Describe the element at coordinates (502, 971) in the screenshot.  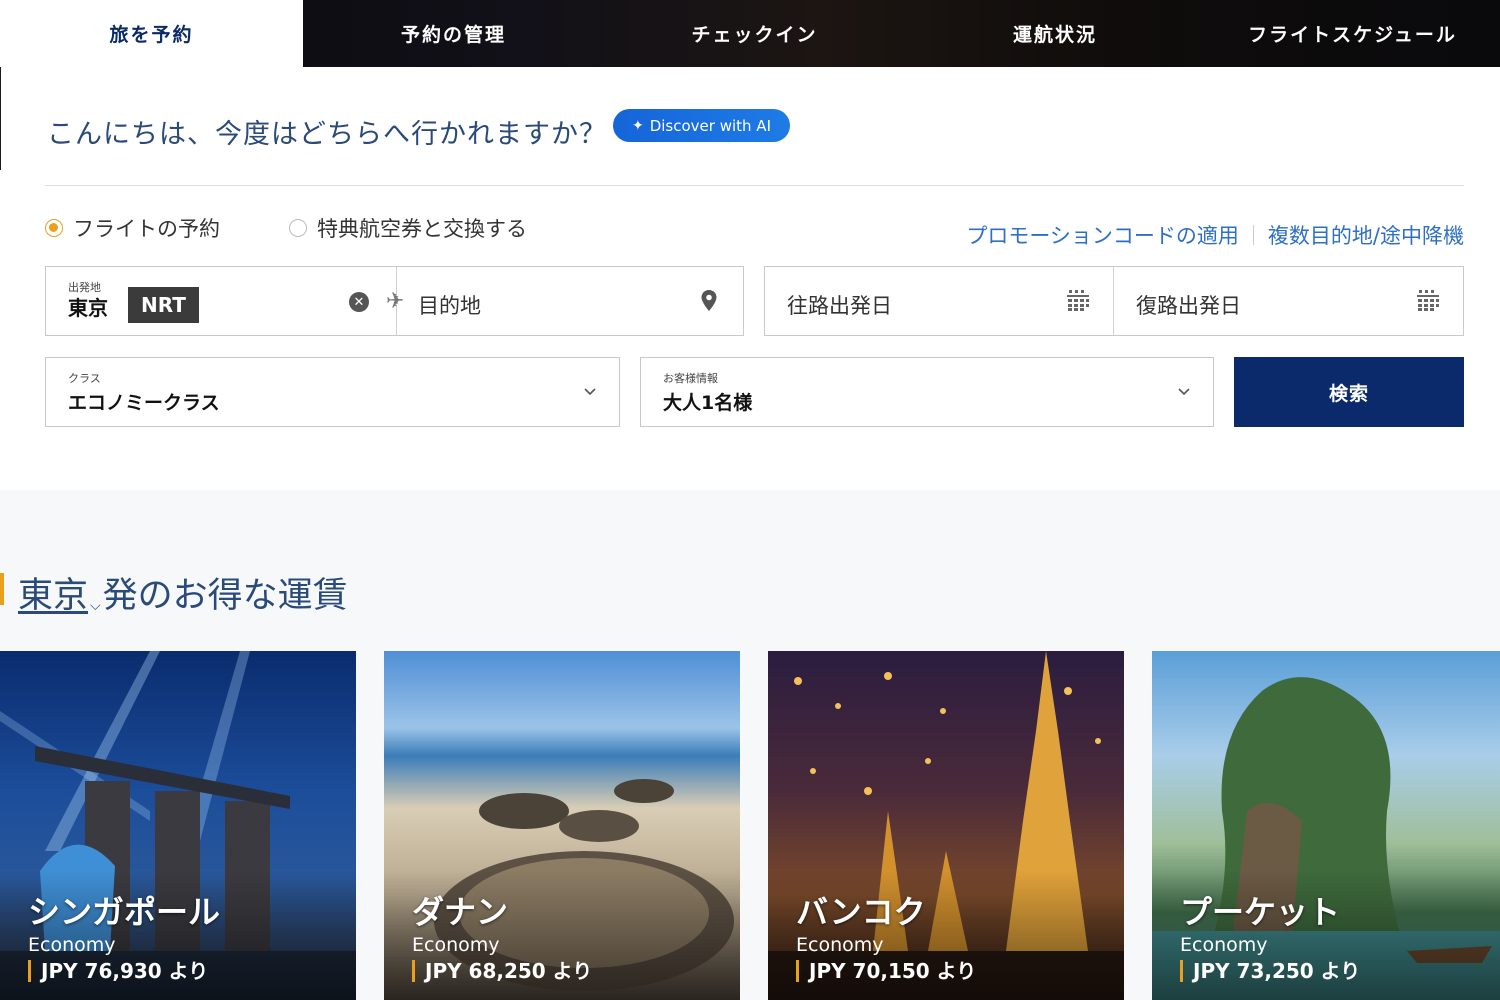
I see `deal-price: JPY 68,250 より` at that location.